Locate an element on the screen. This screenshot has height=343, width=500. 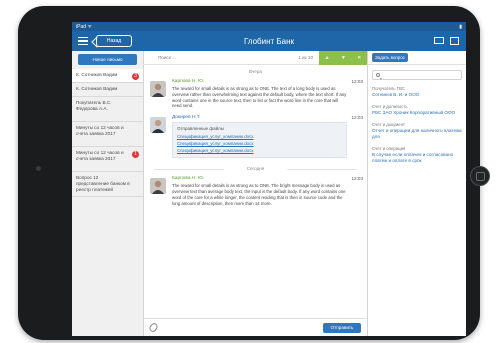
search-icon is located at coordinates (378, 75).